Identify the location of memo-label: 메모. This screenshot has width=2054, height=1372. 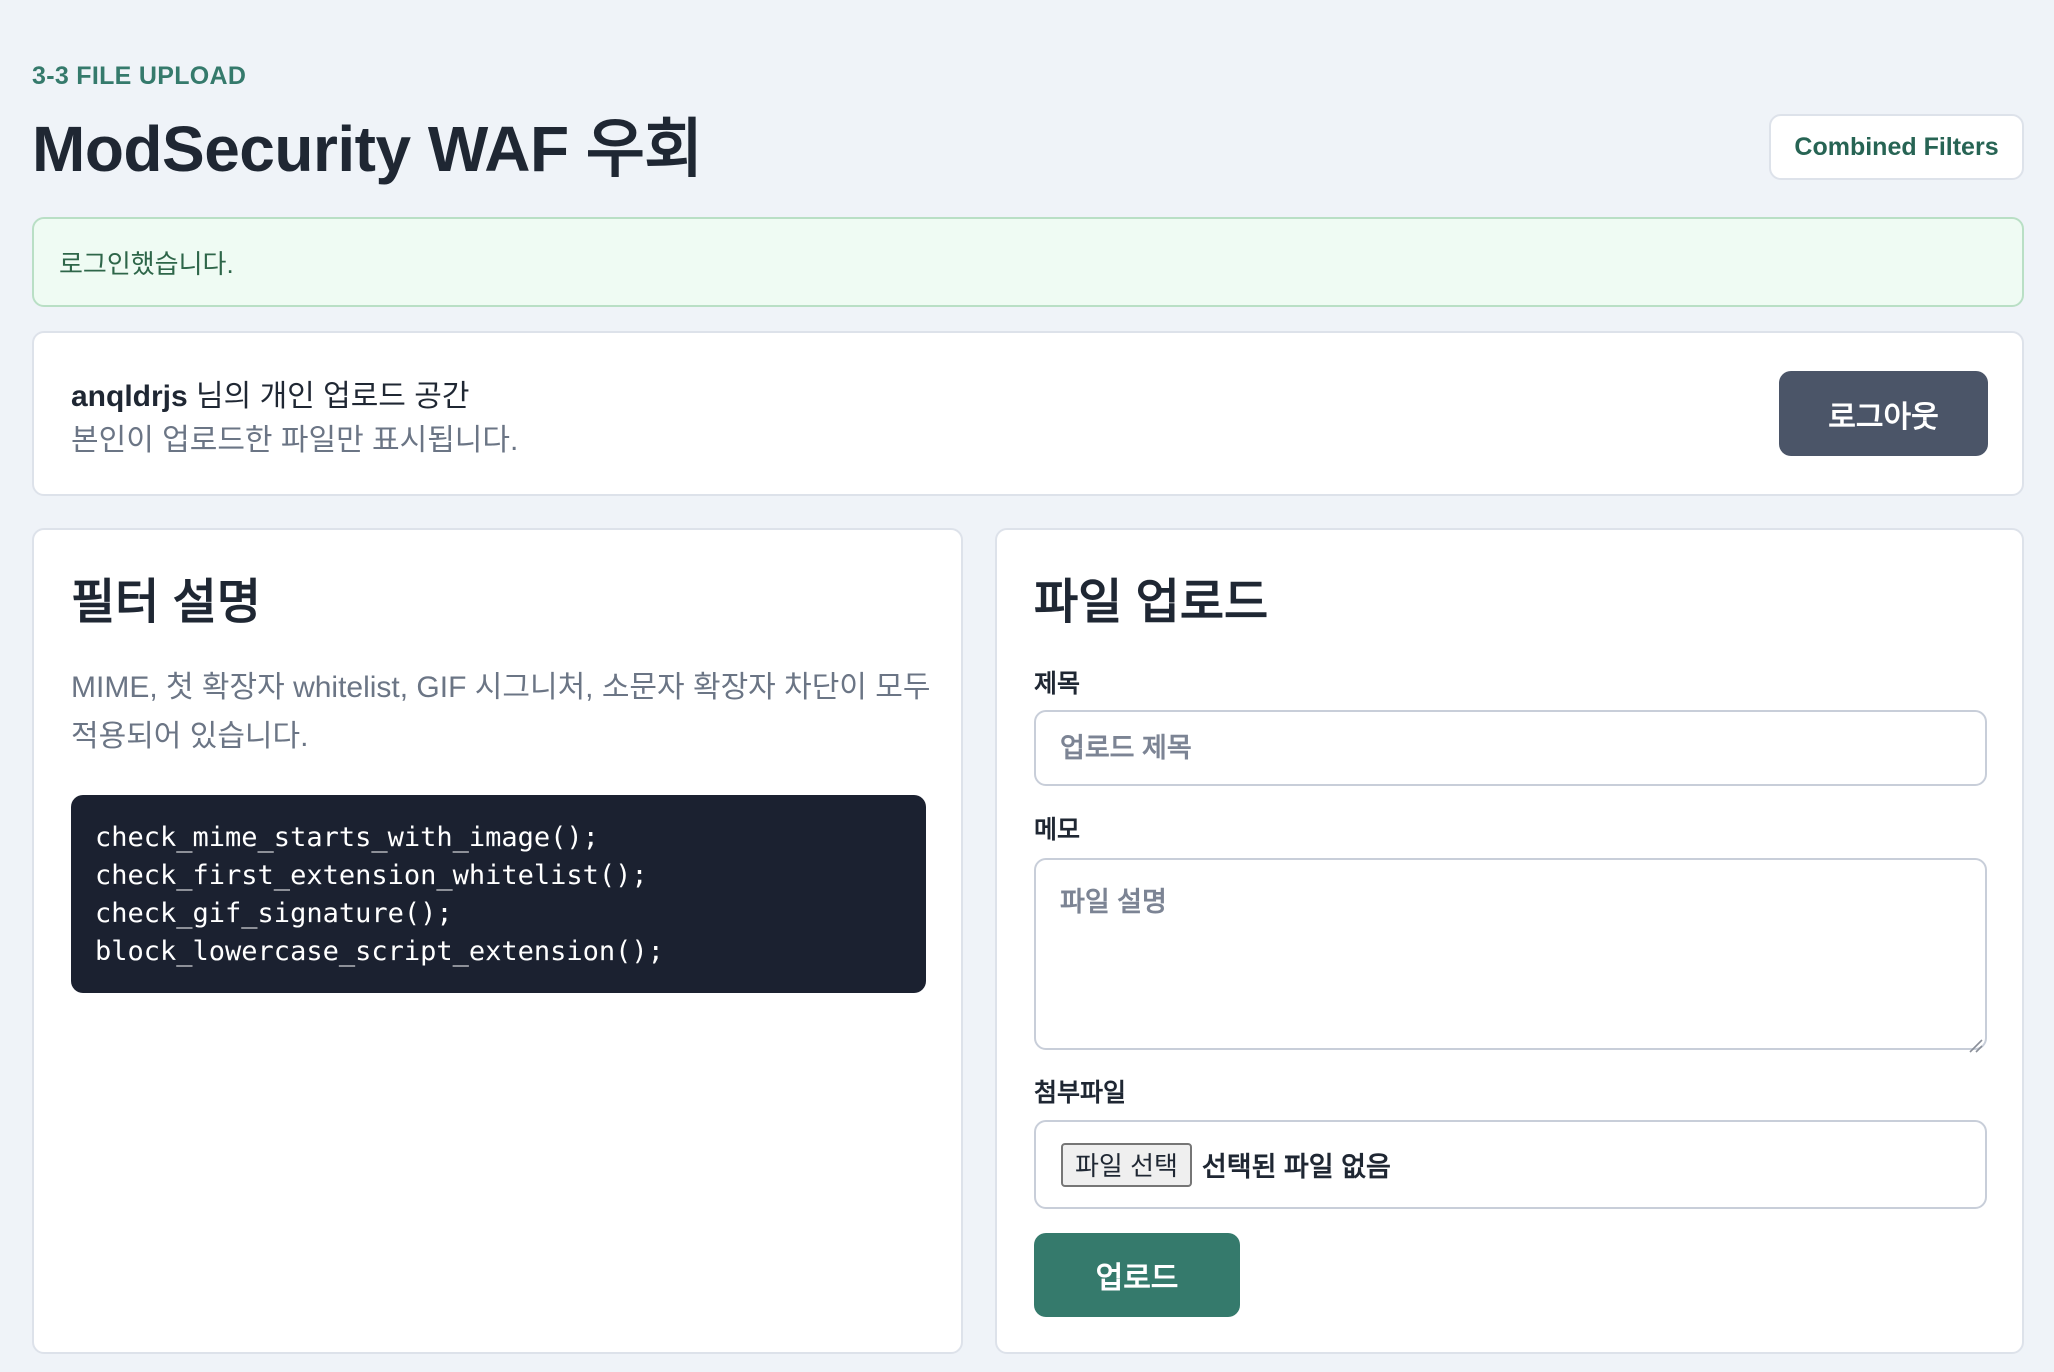
(1057, 830).